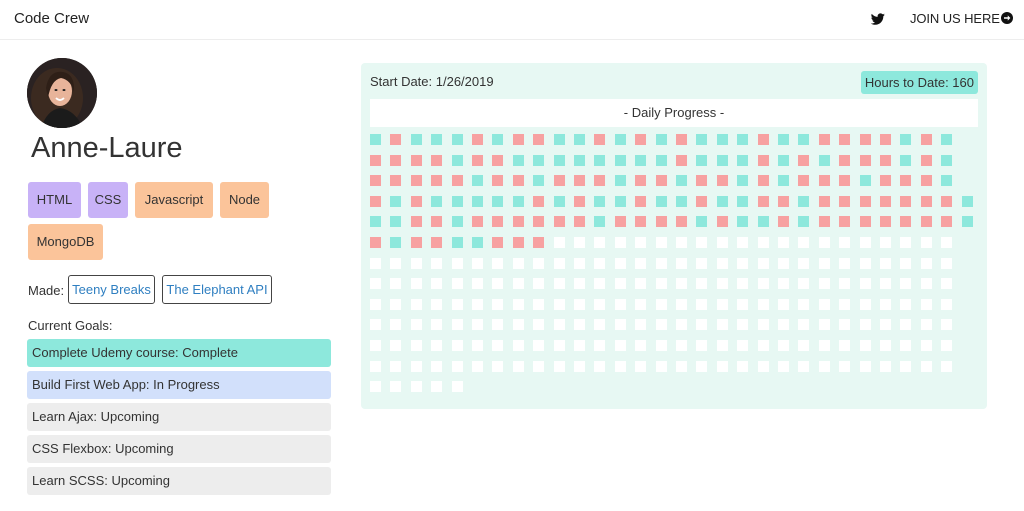 This screenshot has height=511, width=1024. What do you see at coordinates (217, 289) in the screenshot?
I see `project-link-elephant-api: The Elephant API` at bounding box center [217, 289].